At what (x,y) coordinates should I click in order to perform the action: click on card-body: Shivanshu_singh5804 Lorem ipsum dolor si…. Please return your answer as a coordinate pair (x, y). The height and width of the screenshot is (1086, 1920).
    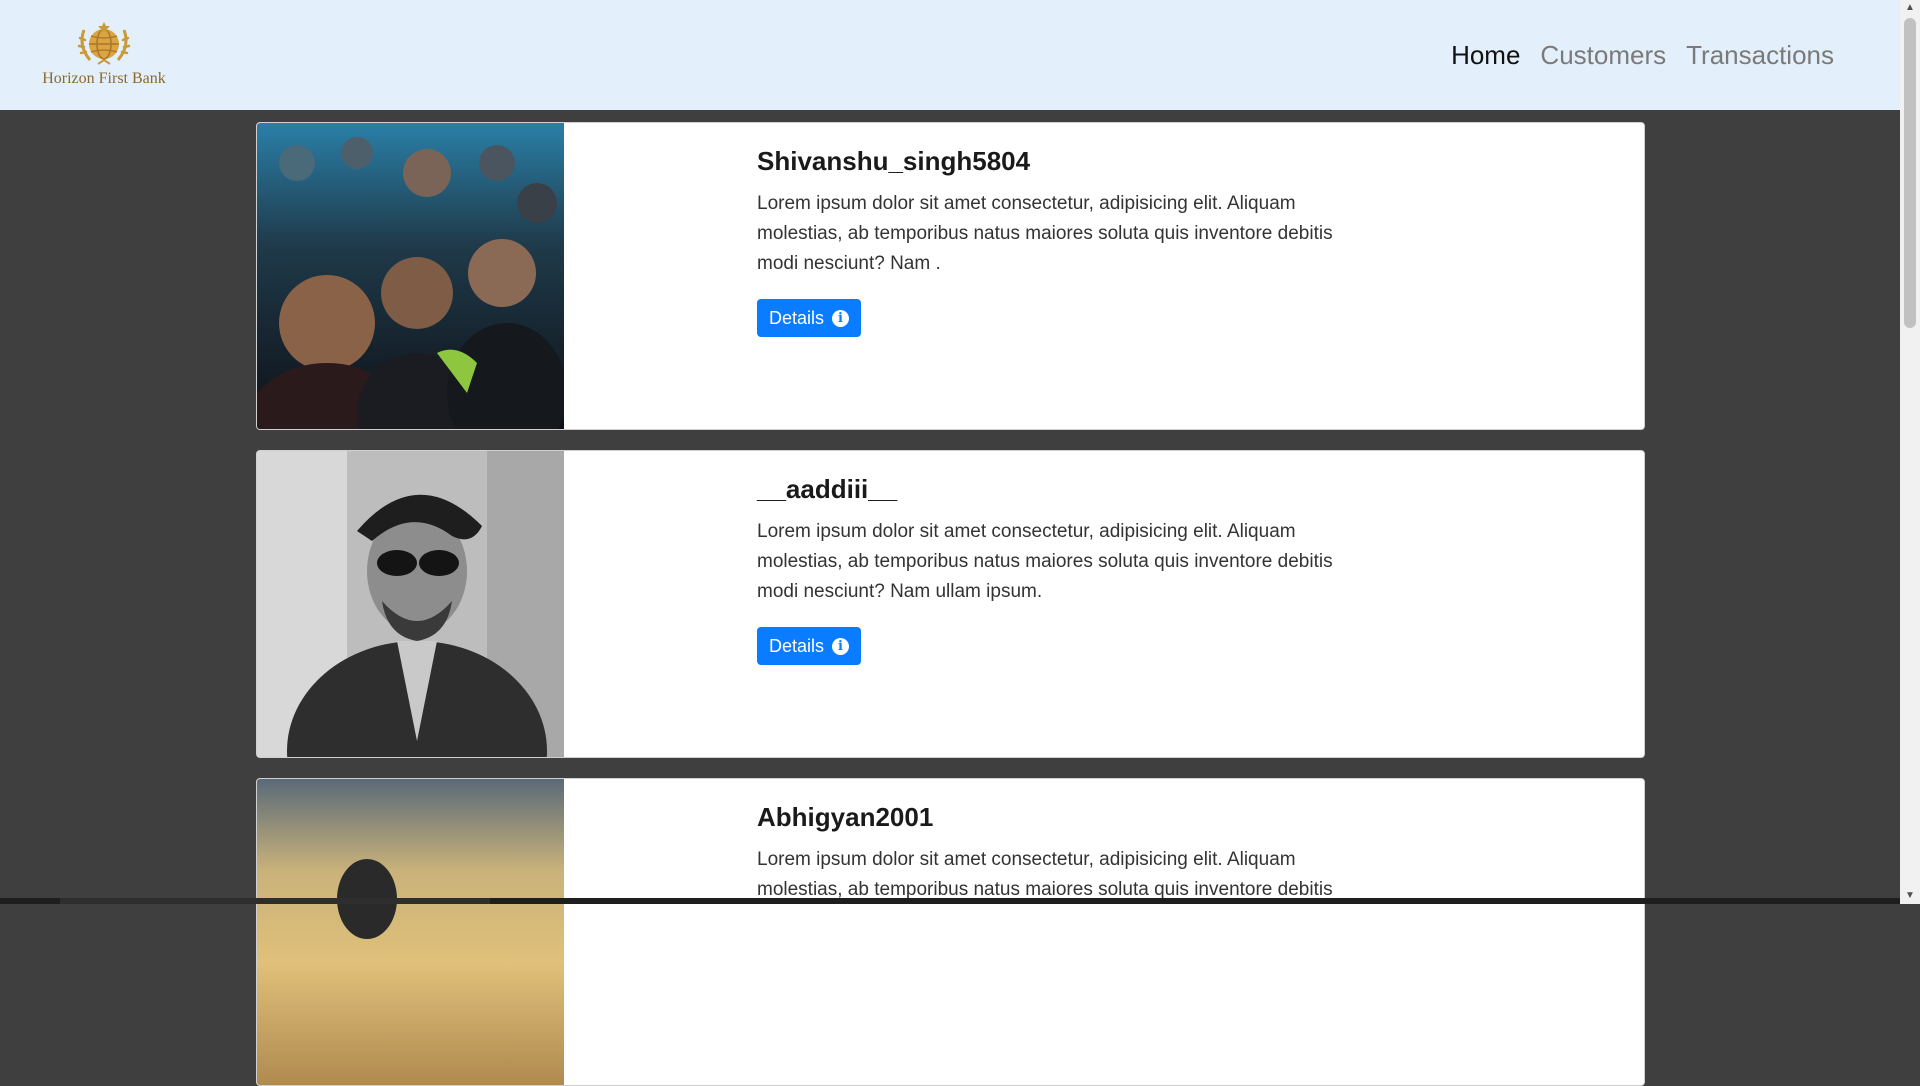
    Looking at the image, I should click on (1067, 241).